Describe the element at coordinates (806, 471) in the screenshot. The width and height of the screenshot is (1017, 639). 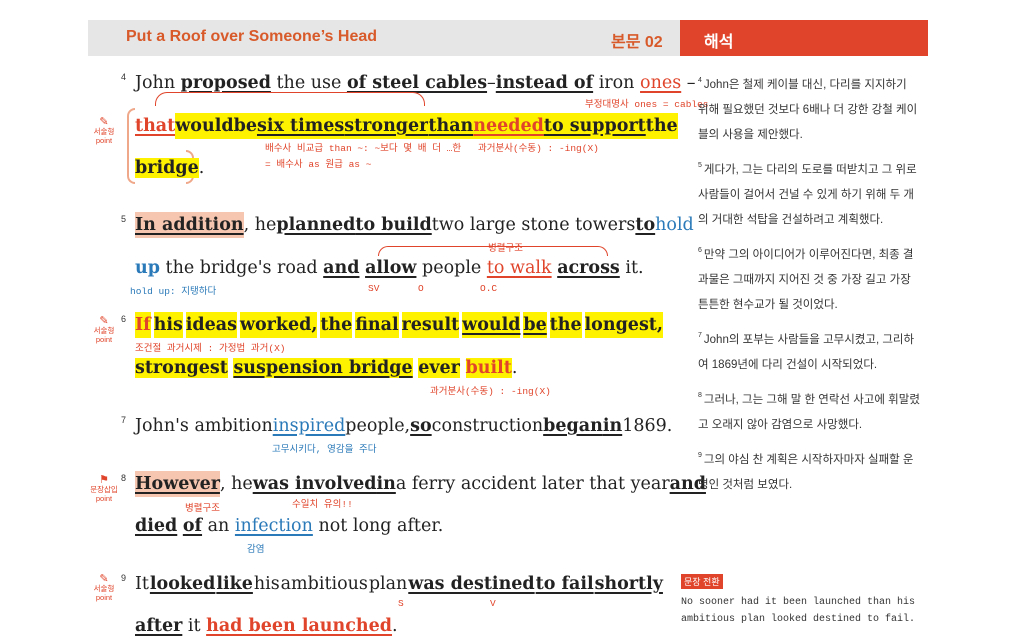
I see `translation-9: 9 그의 야심 찬 계획은 시작하자마자 실패할 운명인 것처럼 보였다.` at that location.